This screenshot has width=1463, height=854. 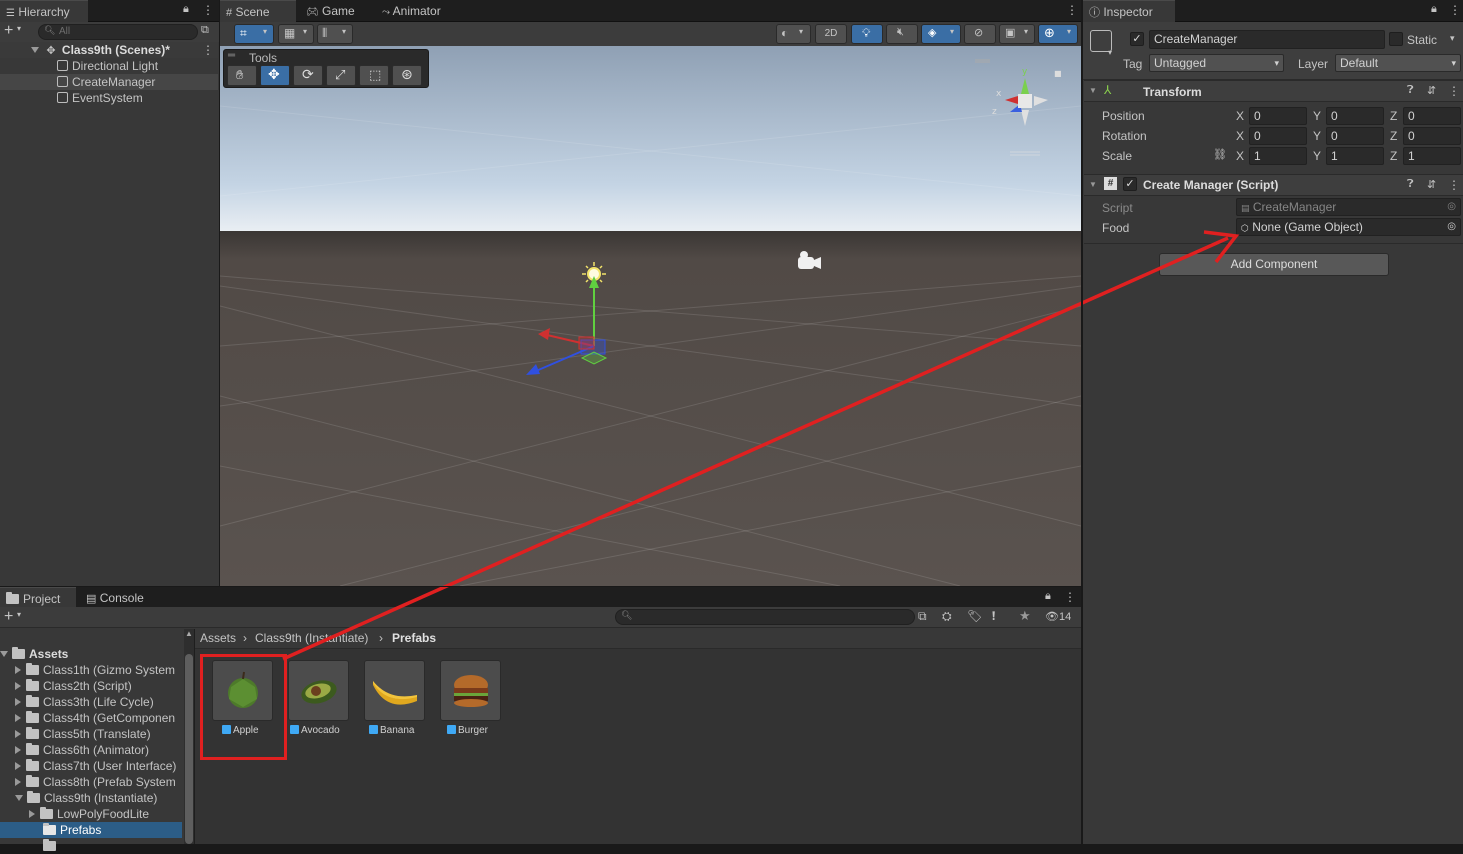 What do you see at coordinates (254, 34) in the screenshot?
I see `pivot-tool-button: ⌗ ▾` at bounding box center [254, 34].